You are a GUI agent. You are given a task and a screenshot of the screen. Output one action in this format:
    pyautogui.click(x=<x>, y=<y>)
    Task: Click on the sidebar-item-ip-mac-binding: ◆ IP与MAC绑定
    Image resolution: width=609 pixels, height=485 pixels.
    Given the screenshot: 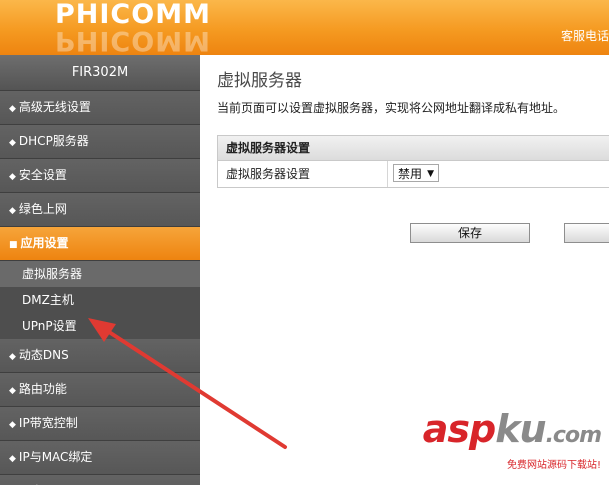 What is the action you would take?
    pyautogui.click(x=100, y=458)
    